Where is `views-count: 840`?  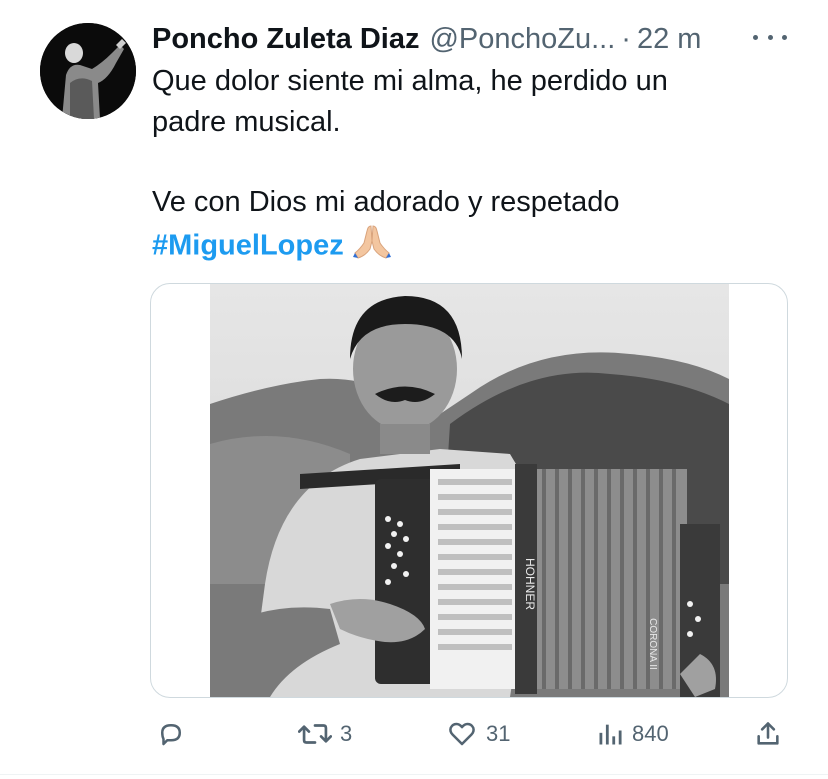
views-count: 840 is located at coordinates (650, 733).